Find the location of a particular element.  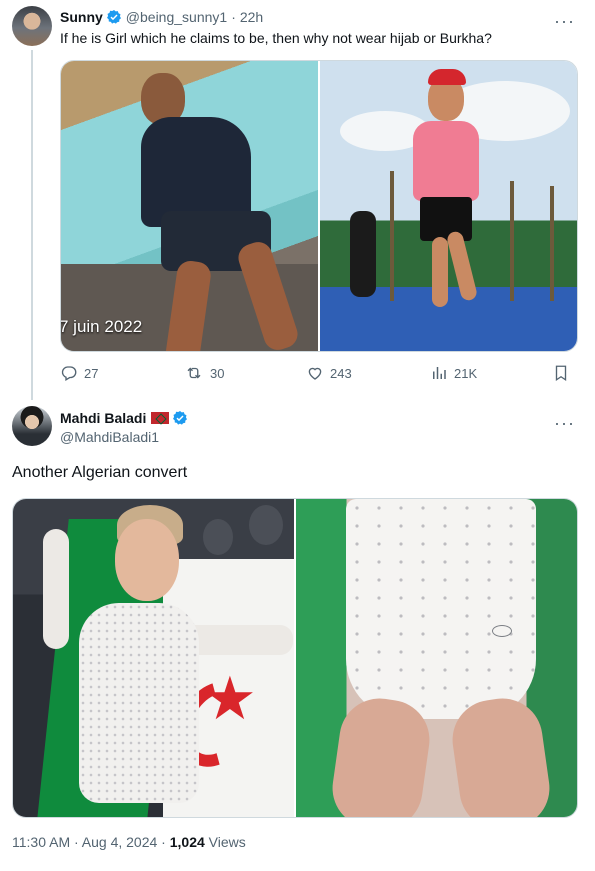

photo-leotard-logo is located at coordinates (502, 631).